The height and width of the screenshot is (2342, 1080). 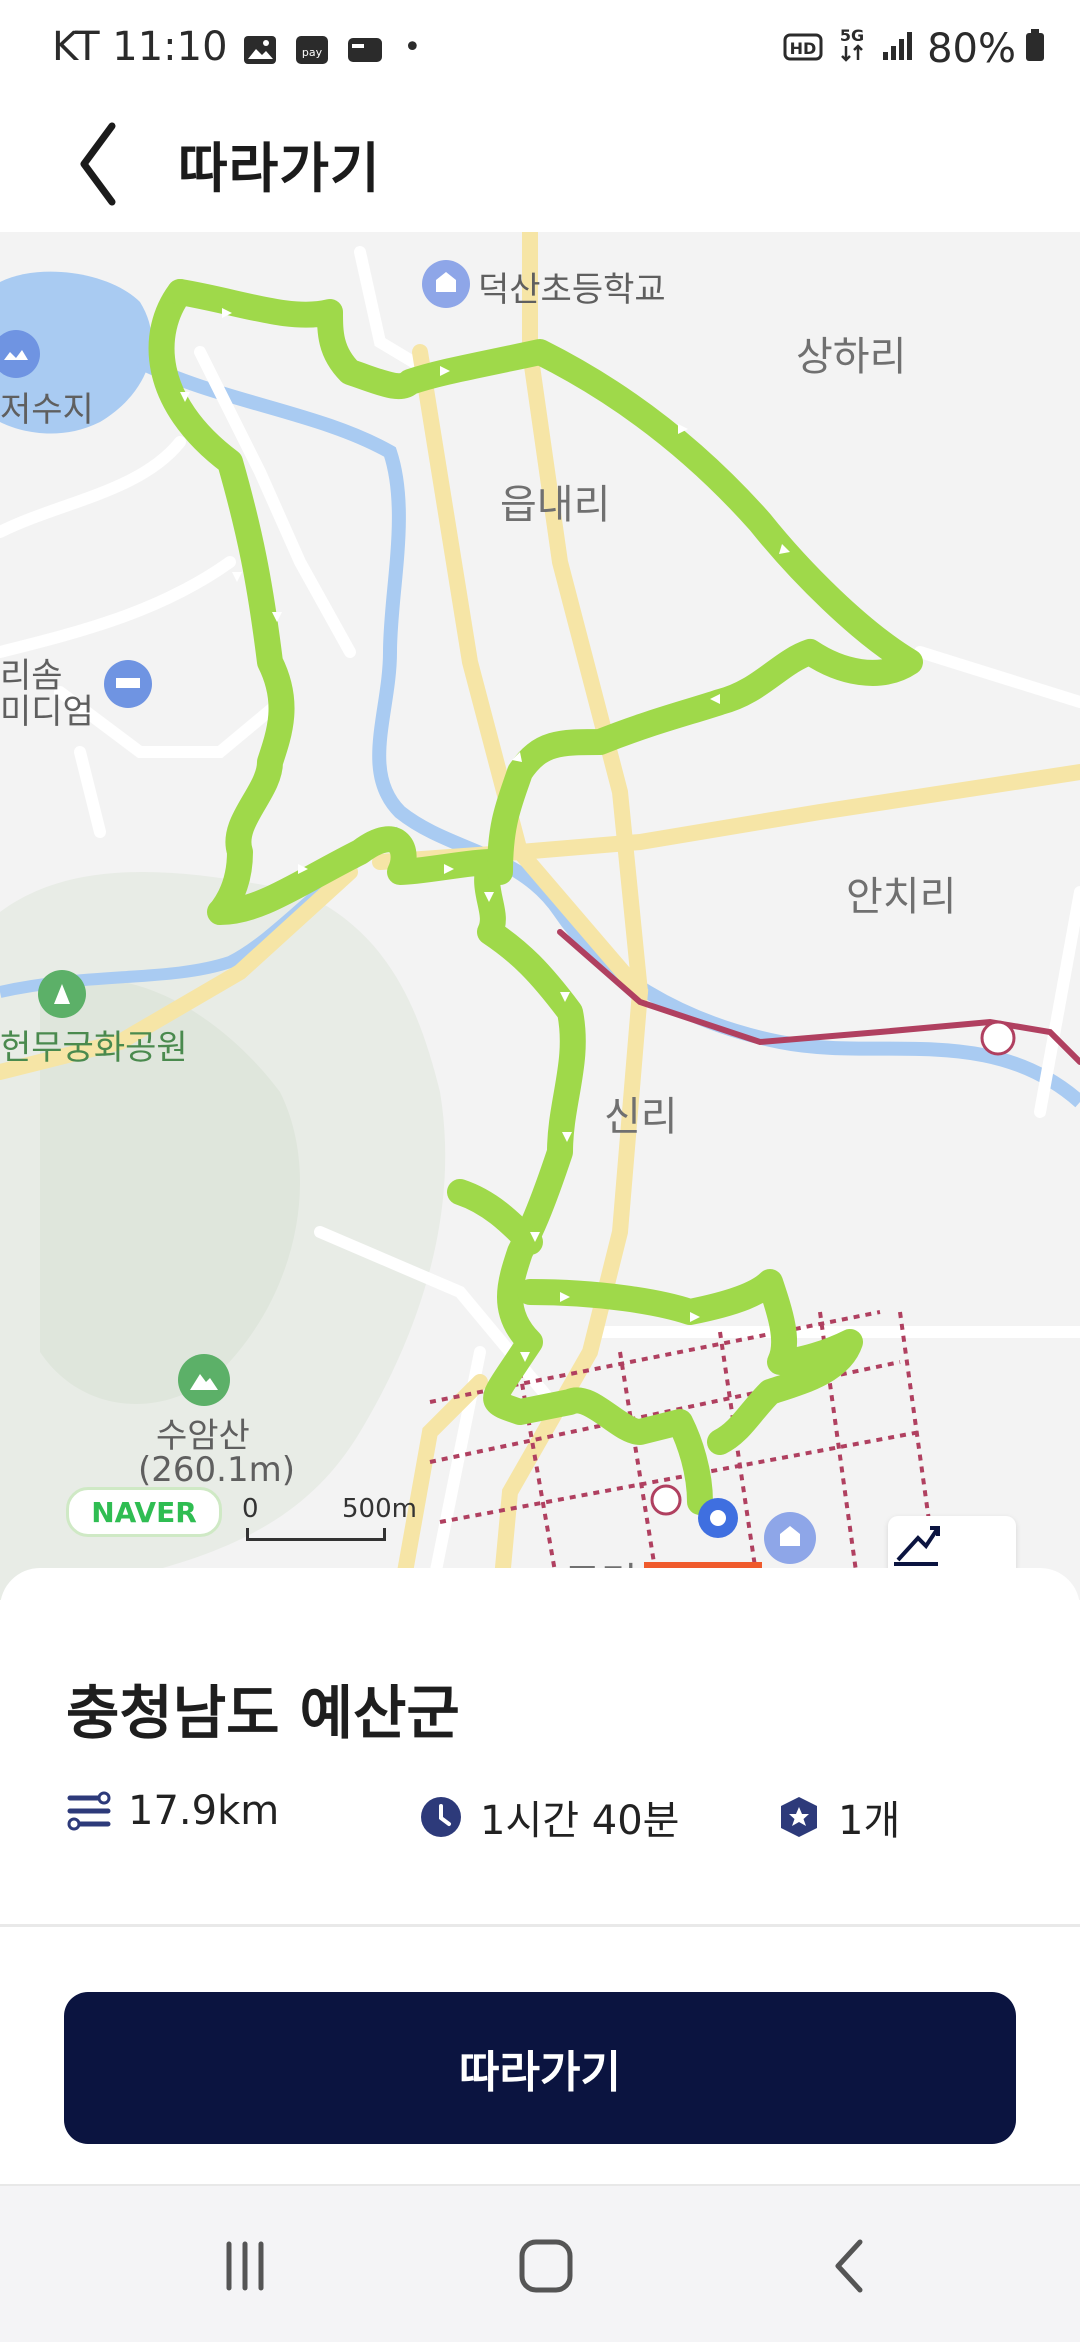 What do you see at coordinates (98, 164) in the screenshot?
I see `chevron-left-icon` at bounding box center [98, 164].